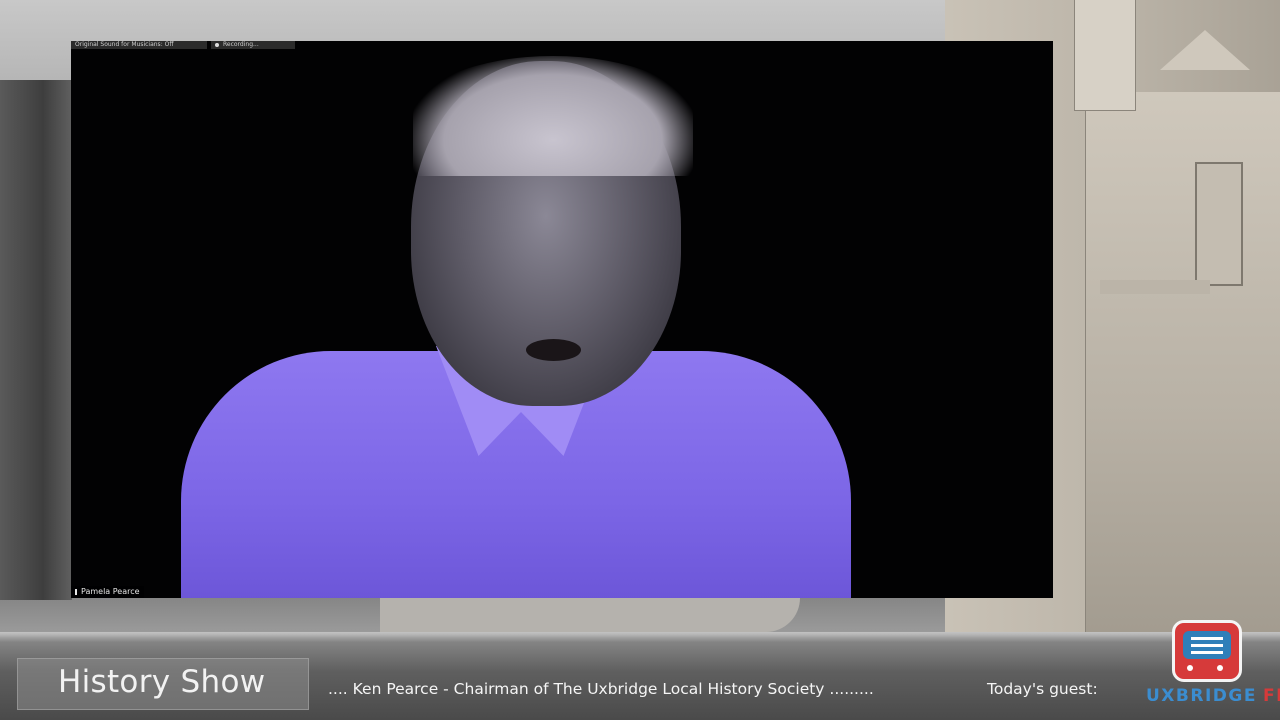  I want to click on station-logo: UXBRIDGEFM, so click(1210, 668).